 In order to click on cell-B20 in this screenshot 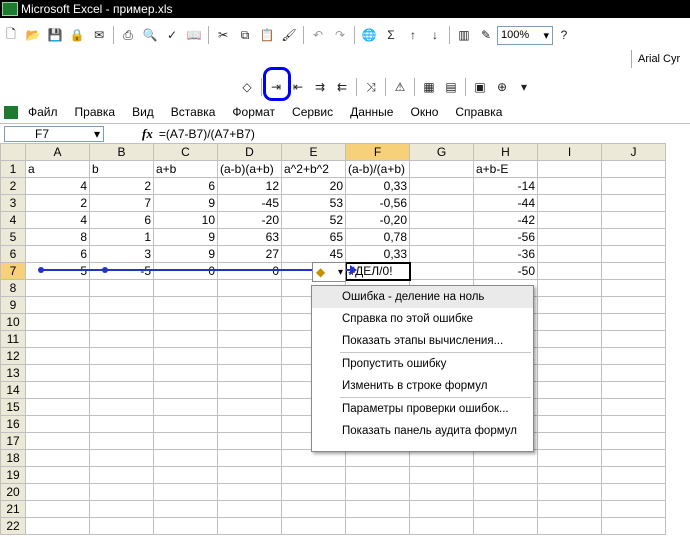, I will do `click(121, 492)`.